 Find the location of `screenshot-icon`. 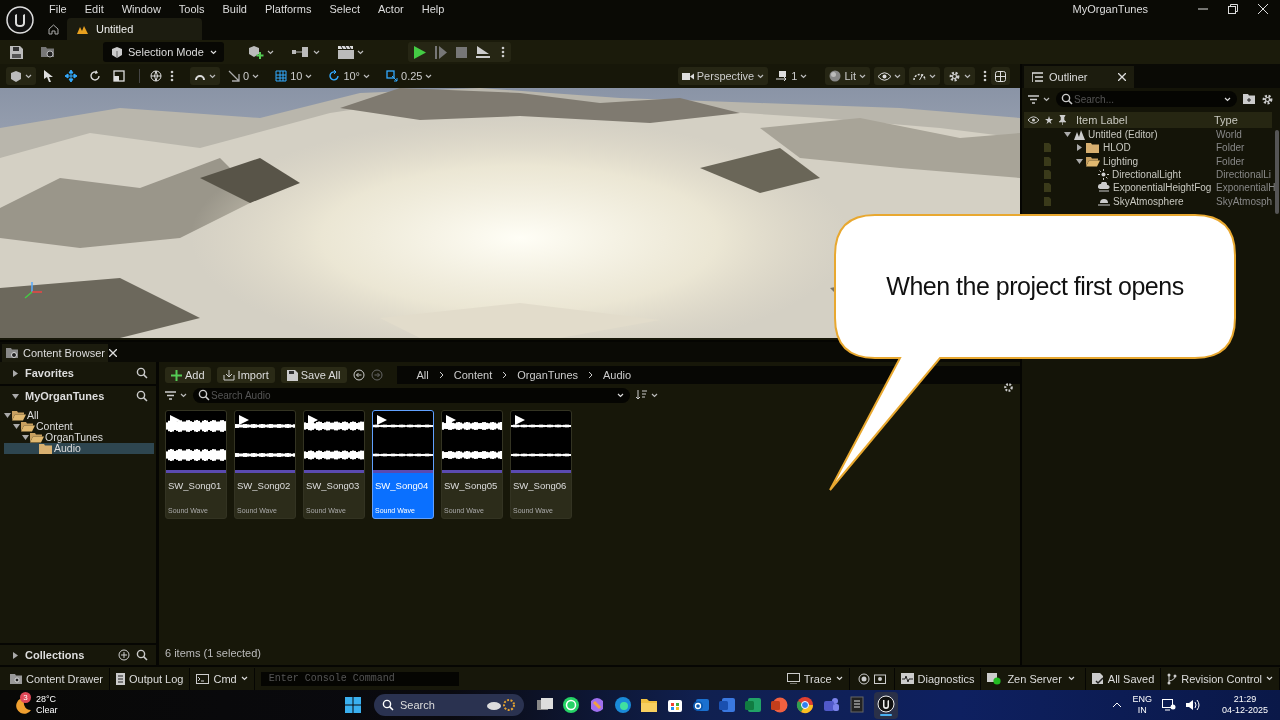

screenshot-icon is located at coordinates (879, 678).